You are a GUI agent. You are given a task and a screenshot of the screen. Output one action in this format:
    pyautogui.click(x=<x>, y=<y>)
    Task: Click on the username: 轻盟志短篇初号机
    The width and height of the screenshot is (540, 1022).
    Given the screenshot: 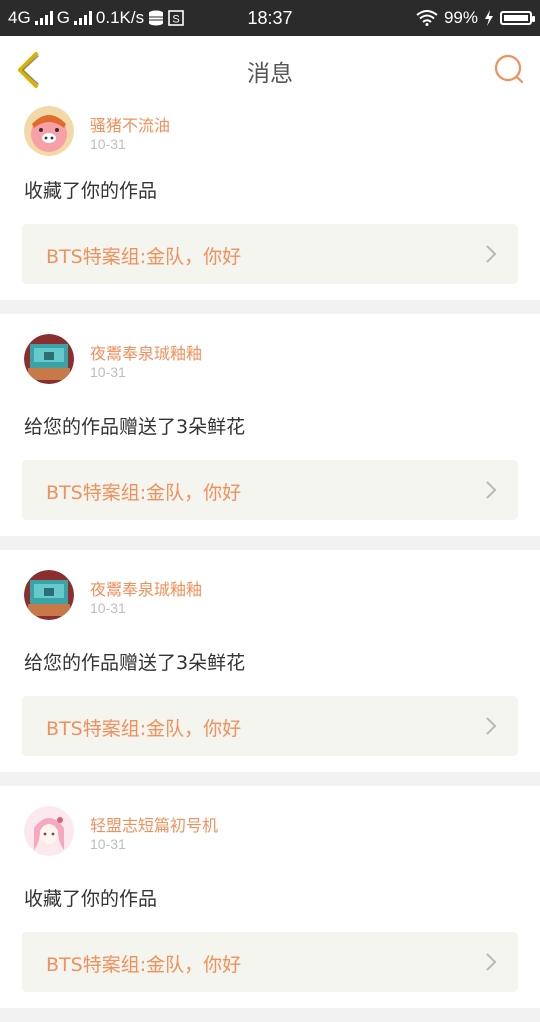 What is the action you would take?
    pyautogui.click(x=154, y=824)
    